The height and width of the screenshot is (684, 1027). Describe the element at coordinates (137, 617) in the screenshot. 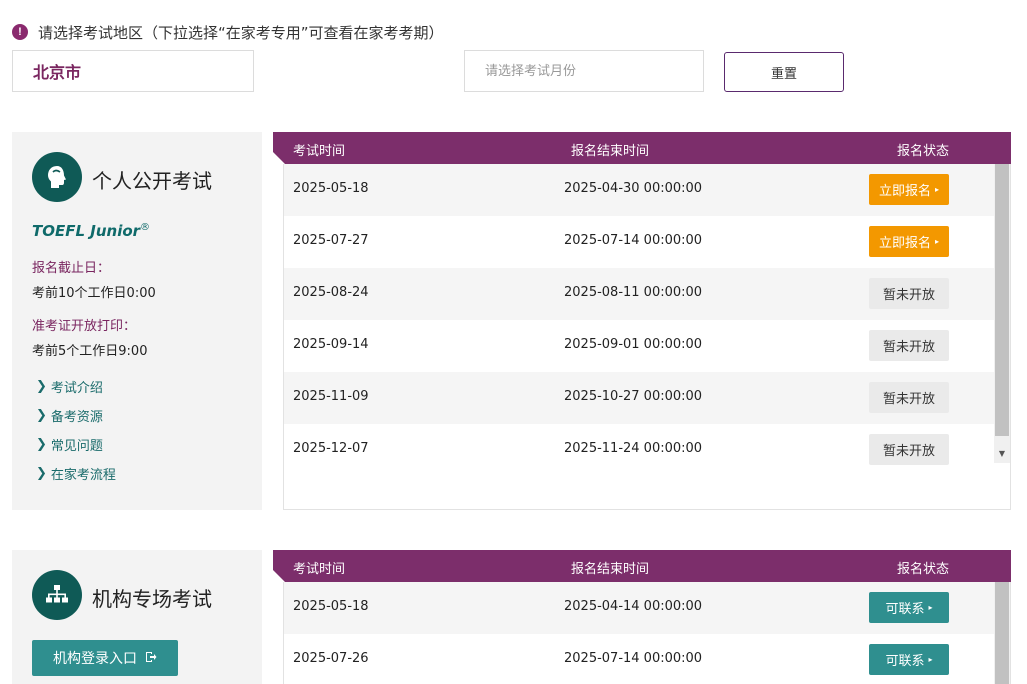

I see `org-exam-card: 机构专场考试 机构登录入口` at that location.